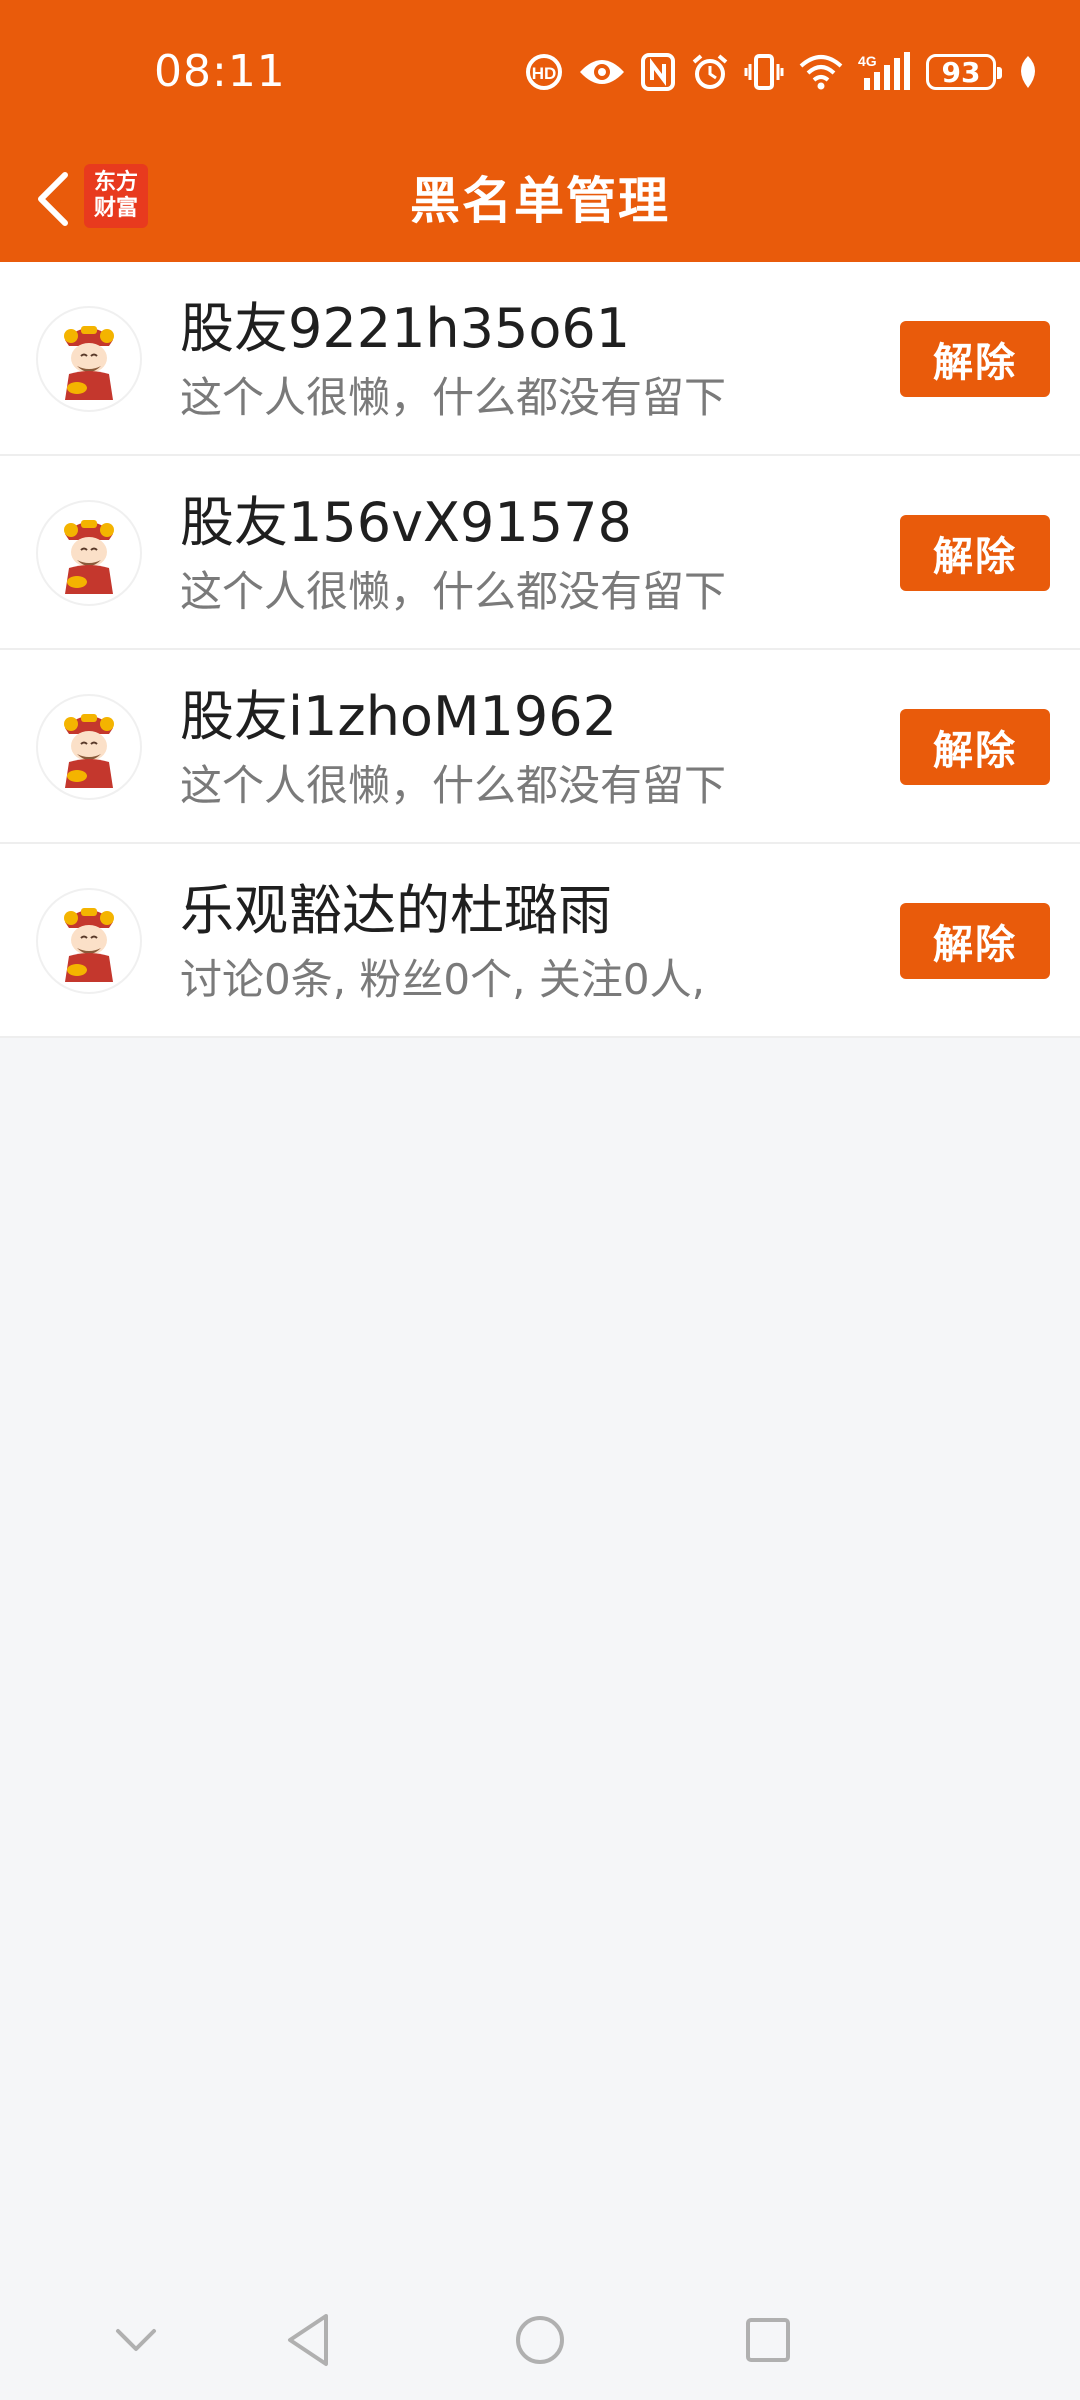  Describe the element at coordinates (442, 979) in the screenshot. I see `user-description: 讨论0条, 粉丝0个, 关注0人,` at that location.